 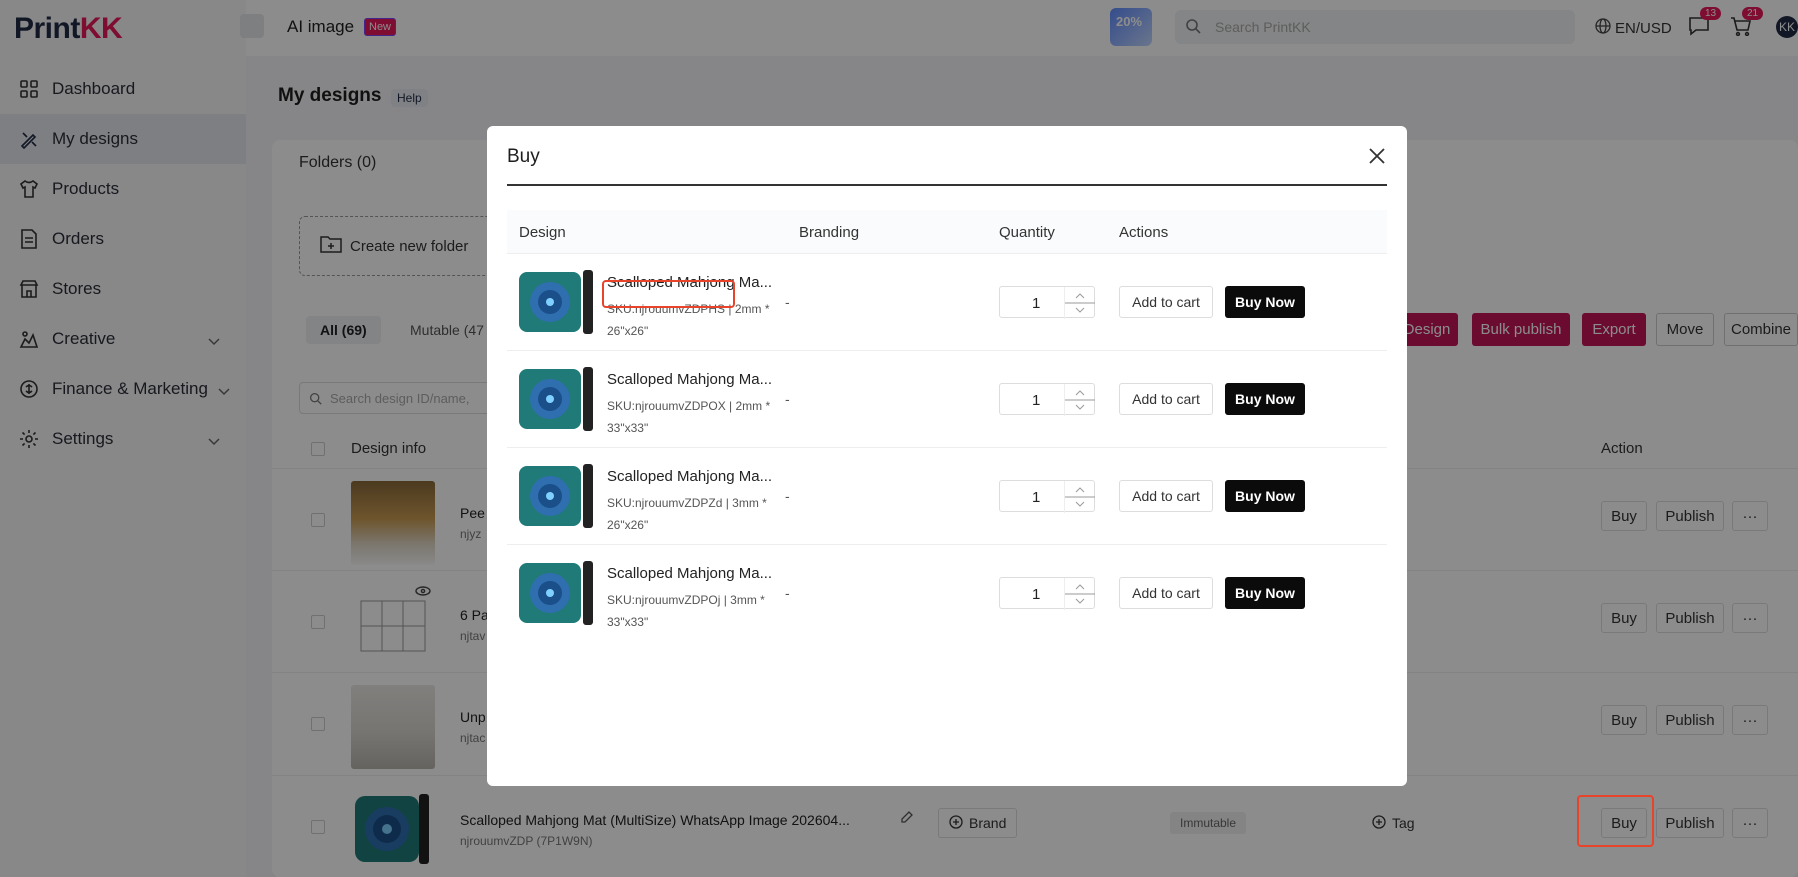 What do you see at coordinates (947, 185) in the screenshot?
I see `modal-divider` at bounding box center [947, 185].